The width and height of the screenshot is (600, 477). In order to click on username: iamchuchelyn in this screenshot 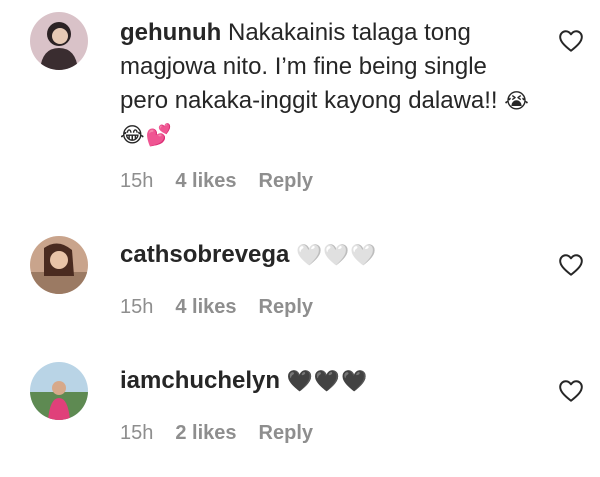, I will do `click(200, 380)`.